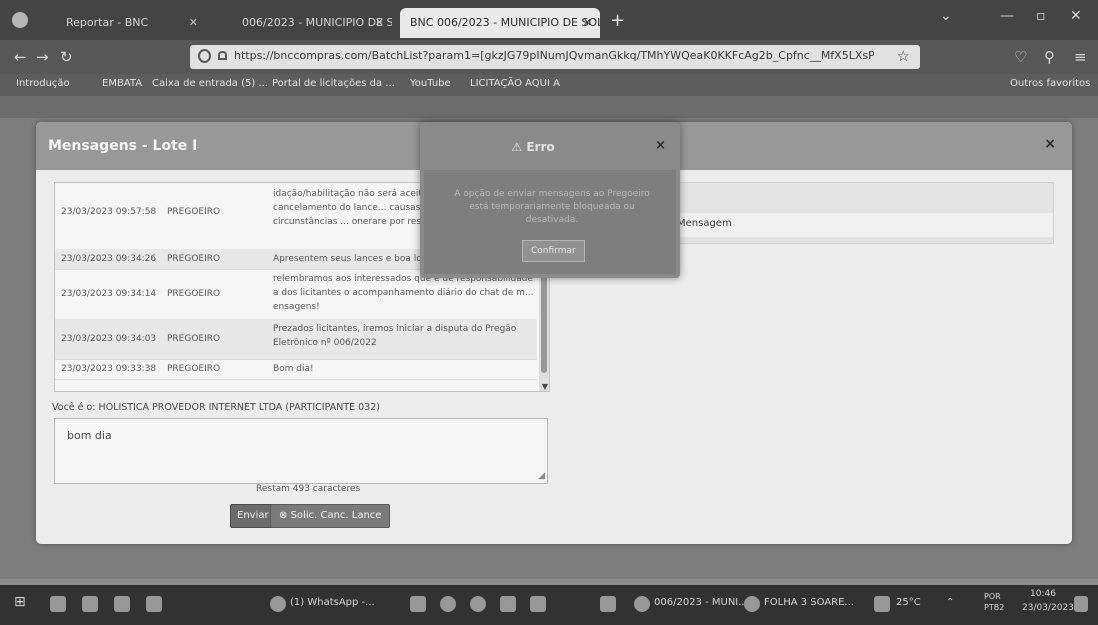 This screenshot has height=625, width=1098. What do you see at coordinates (109, 369) in the screenshot?
I see `message-date: 23/03/2023 09:33:38` at bounding box center [109, 369].